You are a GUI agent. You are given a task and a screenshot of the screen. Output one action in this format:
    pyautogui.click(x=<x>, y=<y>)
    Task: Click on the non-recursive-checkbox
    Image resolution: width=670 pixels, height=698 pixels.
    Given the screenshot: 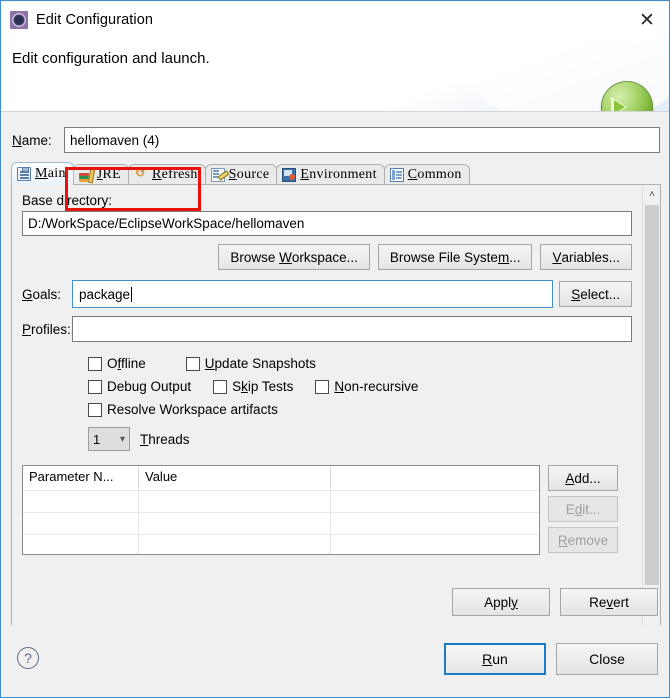 What is the action you would take?
    pyautogui.click(x=322, y=386)
    